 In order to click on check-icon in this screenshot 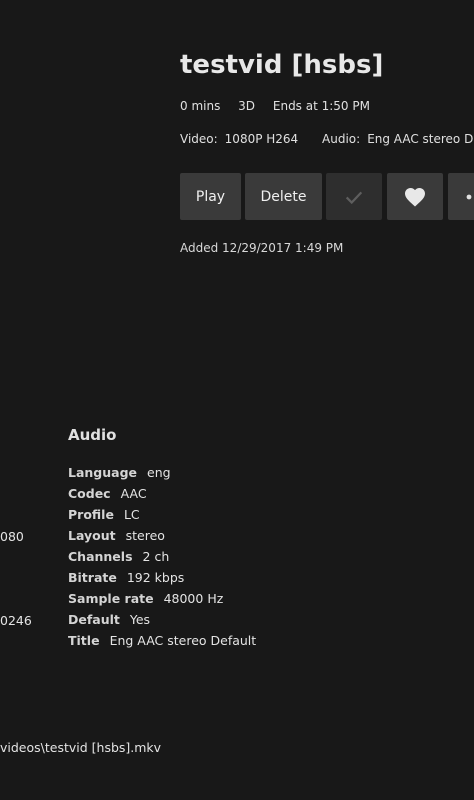, I will do `click(354, 197)`.